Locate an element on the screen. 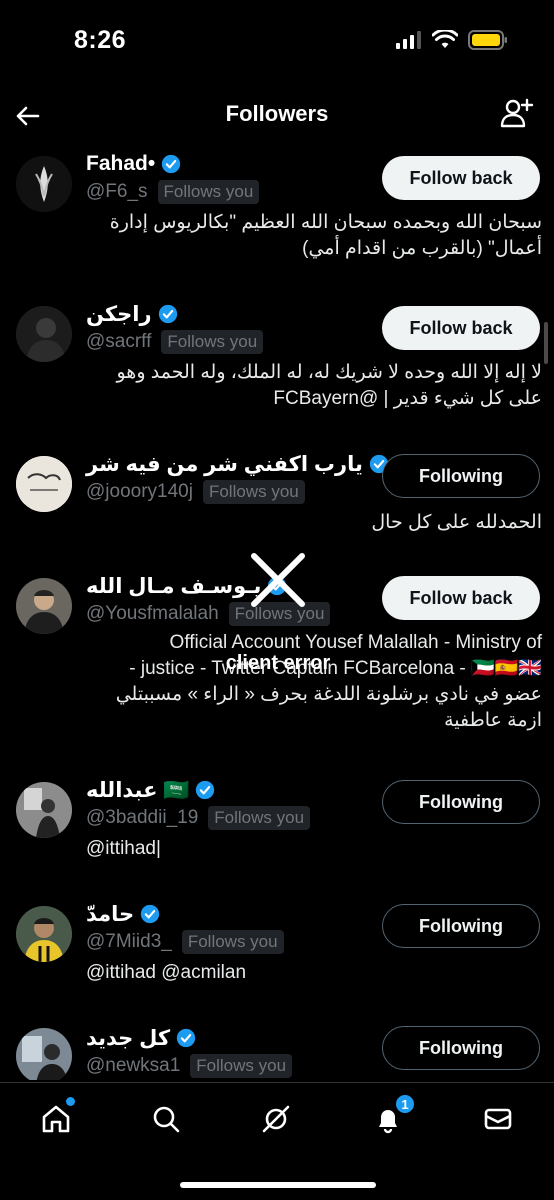 The image size is (554, 1200). handle-line: @Yousfmalalah Follows you is located at coordinates (208, 614).